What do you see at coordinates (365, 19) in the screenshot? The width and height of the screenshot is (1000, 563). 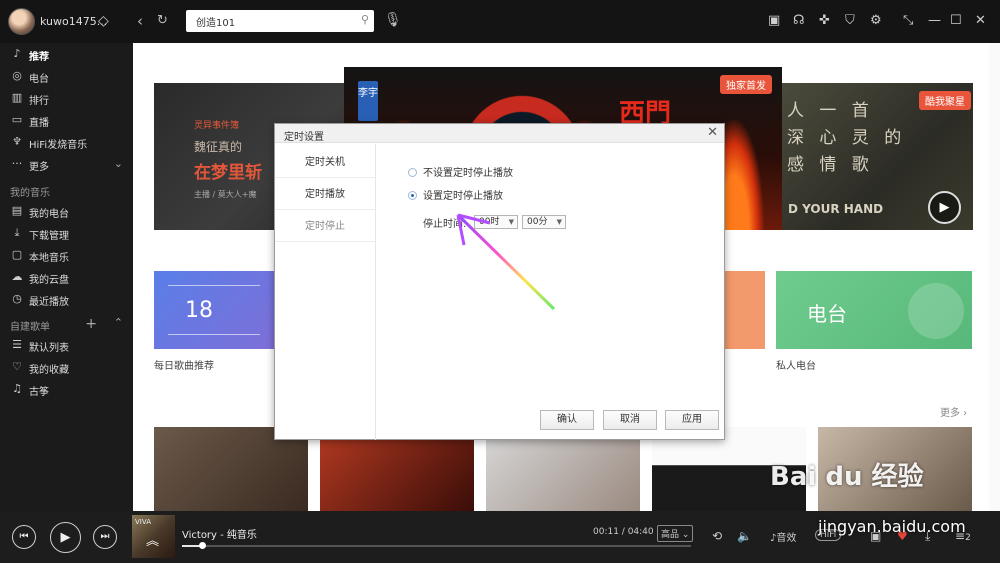 I see `search-icon: ⚲` at bounding box center [365, 19].